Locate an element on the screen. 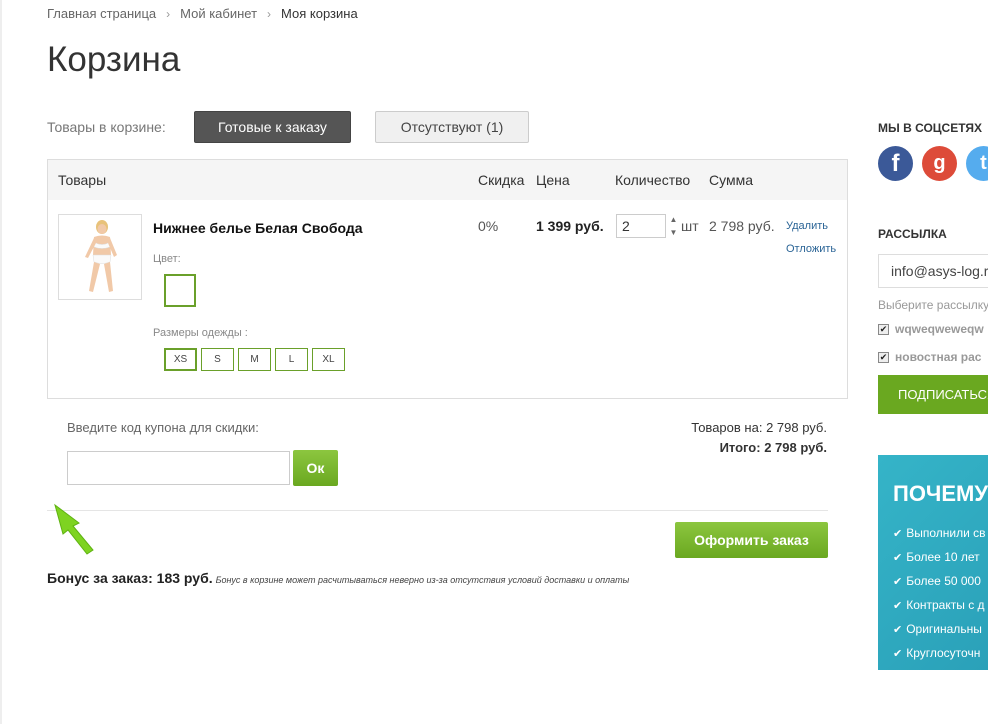  bonus-label: Бонус за заказ: 183 руб. is located at coordinates (130, 578).